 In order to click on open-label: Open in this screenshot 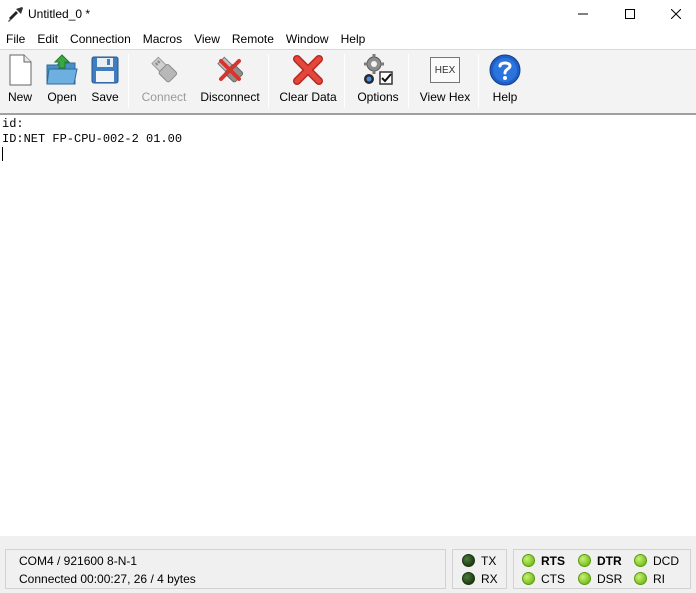, I will do `click(62, 97)`.